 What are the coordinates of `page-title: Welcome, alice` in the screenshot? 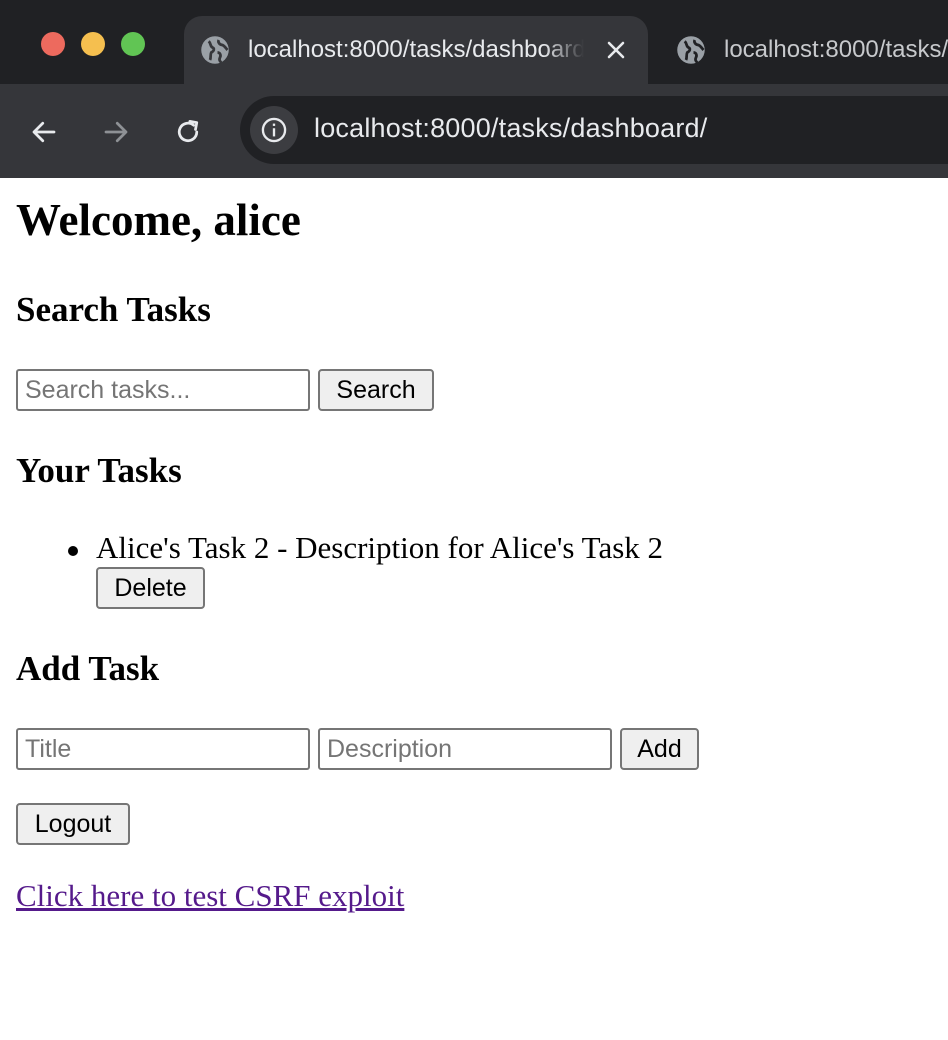 It's located at (158, 220).